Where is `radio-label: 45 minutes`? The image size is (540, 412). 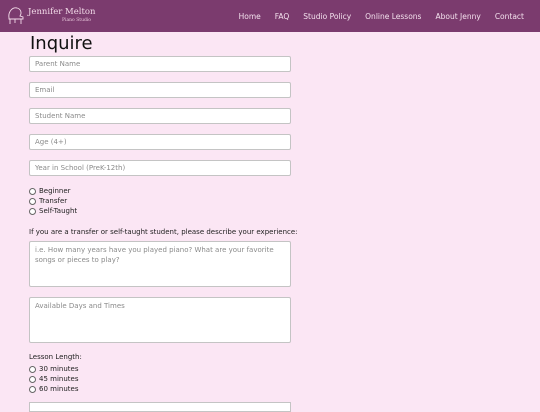 radio-label: 45 minutes is located at coordinates (59, 379).